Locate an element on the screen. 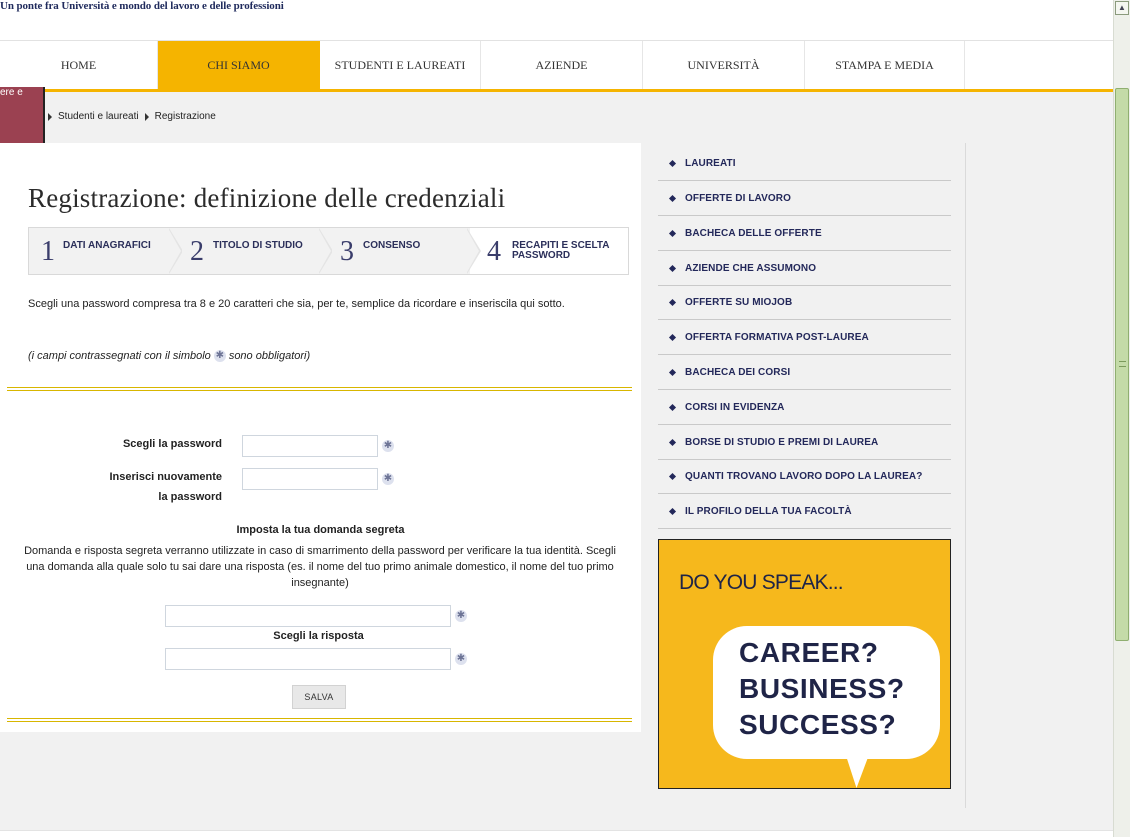 The image size is (1130, 837). step-3: 3 CONSENSO is located at coordinates (399, 251).